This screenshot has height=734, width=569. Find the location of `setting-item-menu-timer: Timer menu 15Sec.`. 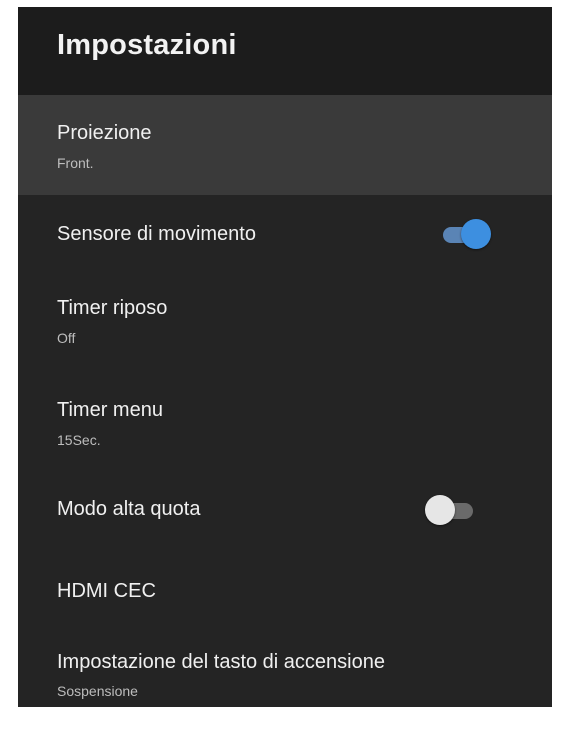

setting-item-menu-timer: Timer menu 15Sec. is located at coordinates (285, 425).